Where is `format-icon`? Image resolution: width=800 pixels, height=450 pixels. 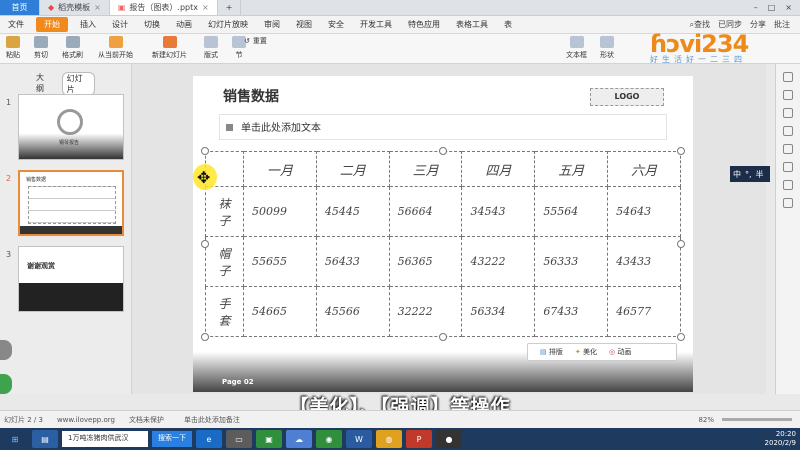
format-icon is located at coordinates (788, 131).